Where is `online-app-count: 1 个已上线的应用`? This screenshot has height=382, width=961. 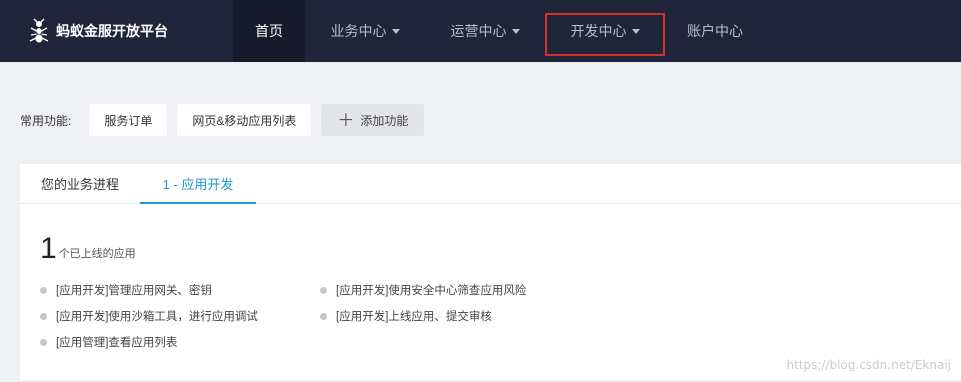
online-app-count: 1 个已上线的应用 is located at coordinates (88, 249).